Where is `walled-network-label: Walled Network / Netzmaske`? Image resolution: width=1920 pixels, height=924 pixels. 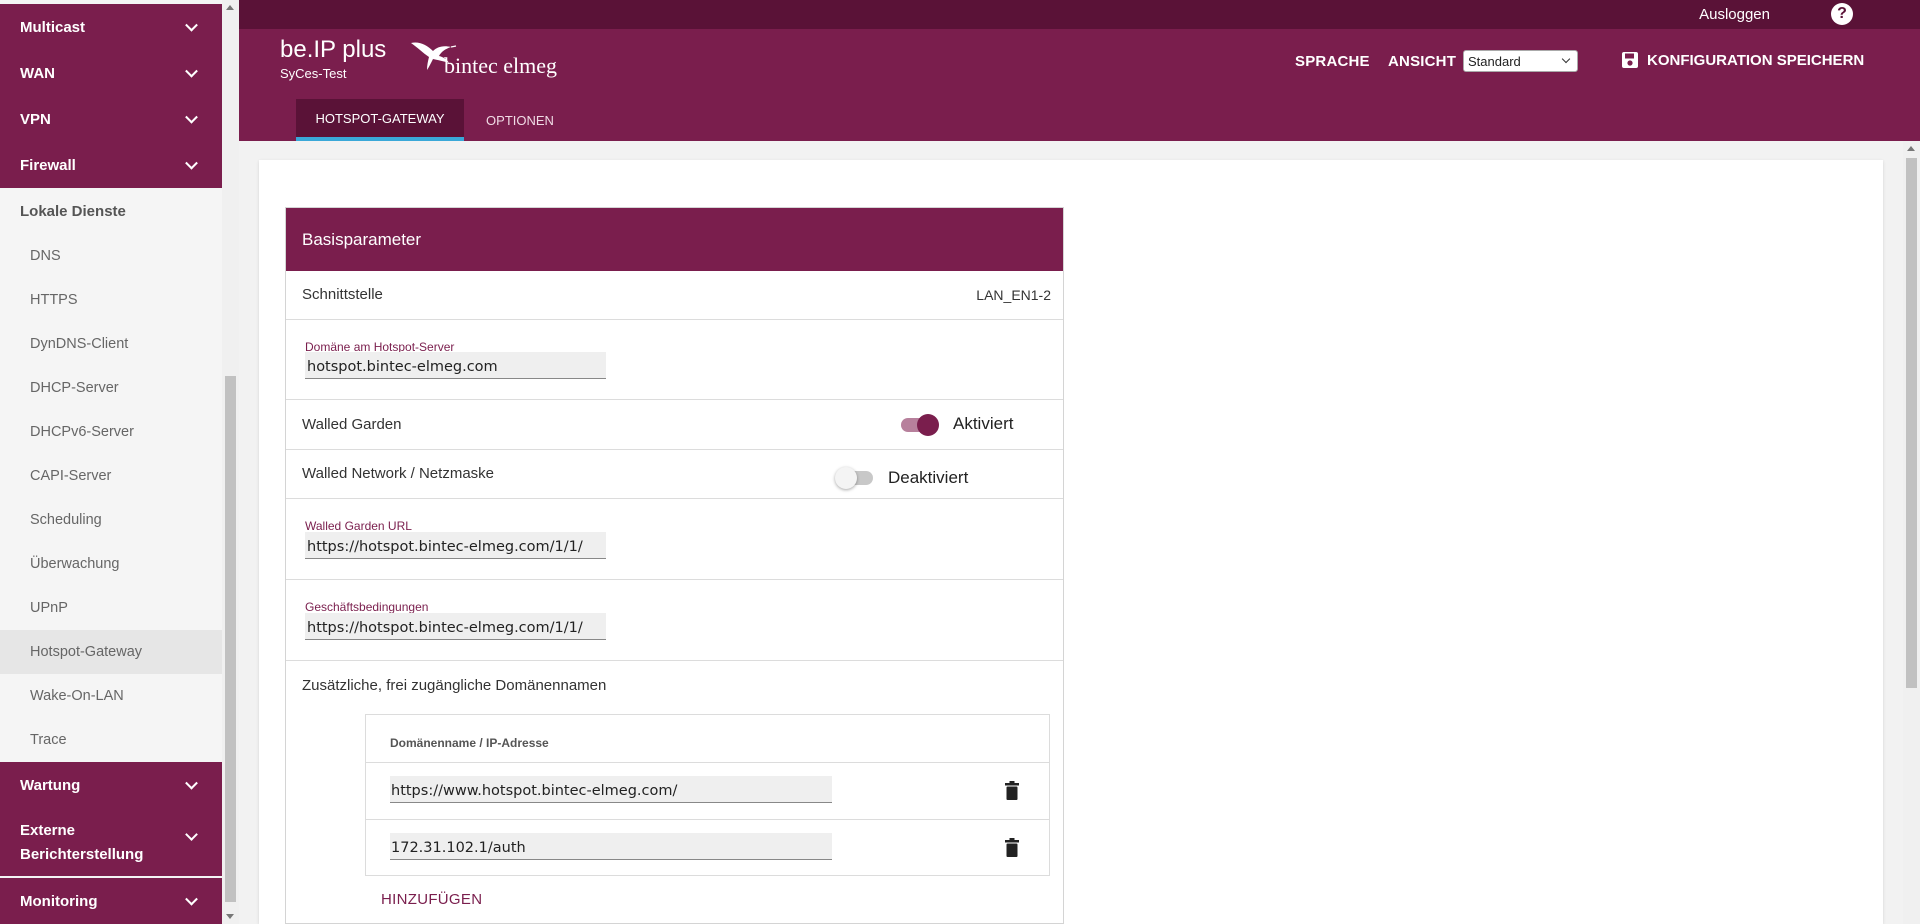
walled-network-label: Walled Network / Netzmaske is located at coordinates (398, 473).